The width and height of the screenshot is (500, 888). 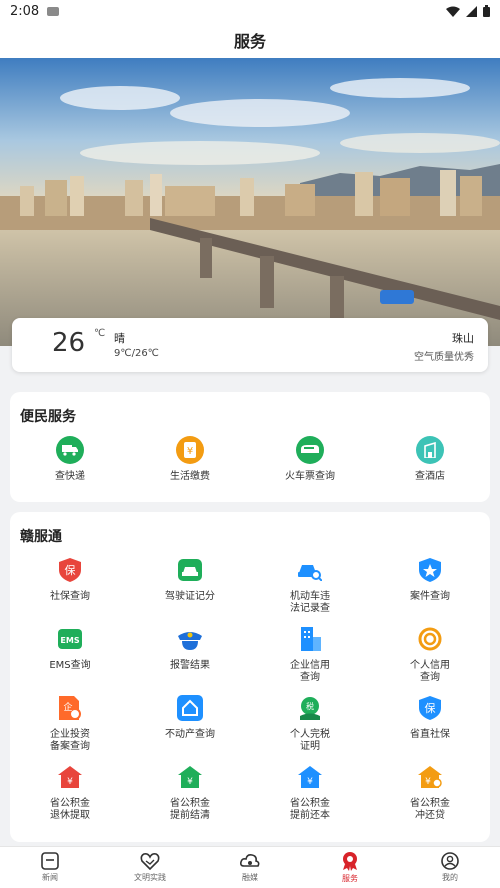 What do you see at coordinates (67, 707) in the screenshot?
I see `svg-text: 企` at bounding box center [67, 707].